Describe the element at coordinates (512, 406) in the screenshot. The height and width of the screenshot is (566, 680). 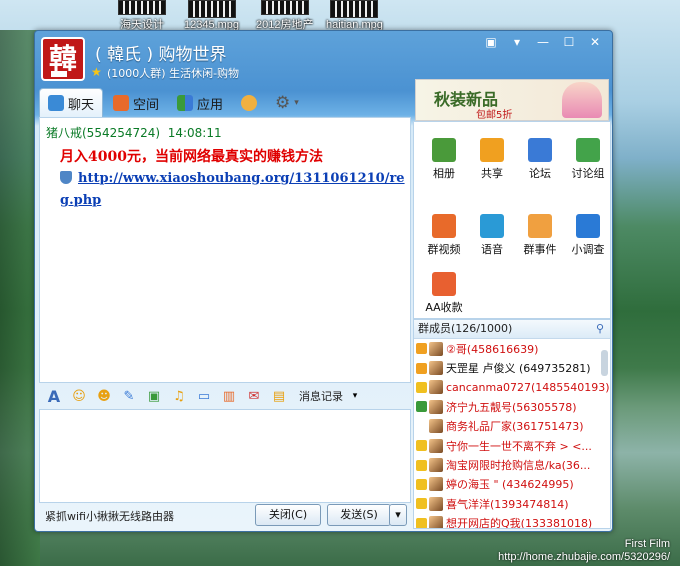
I see `member-row: 济宁九五靓号(56305578)` at that location.